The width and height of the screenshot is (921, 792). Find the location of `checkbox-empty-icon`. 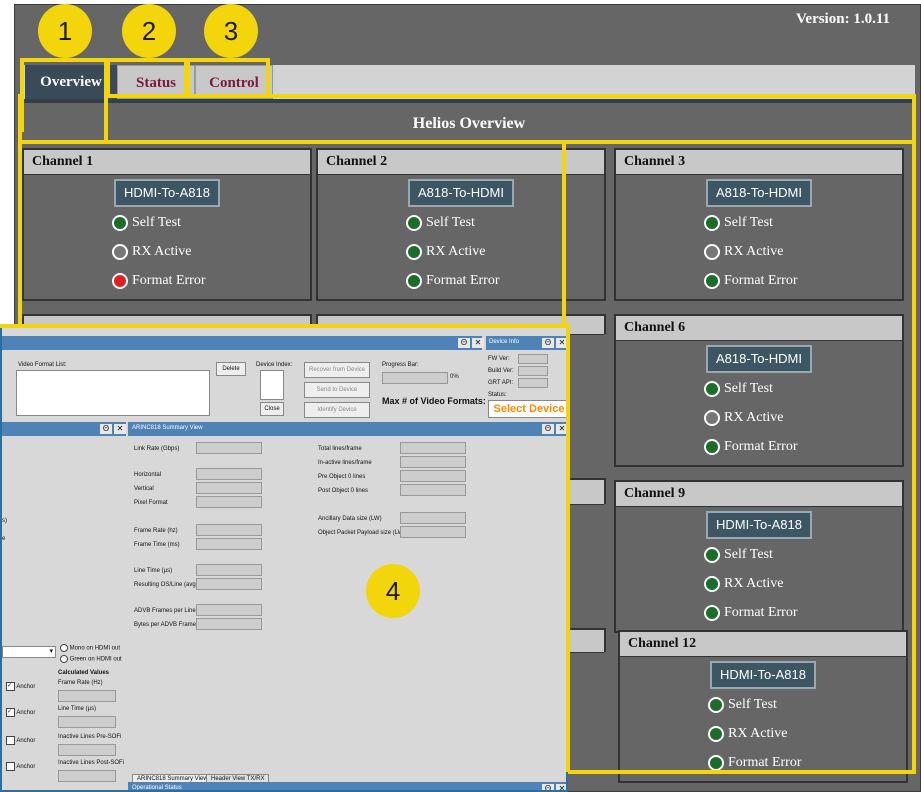

checkbox-empty-icon is located at coordinates (10, 740).